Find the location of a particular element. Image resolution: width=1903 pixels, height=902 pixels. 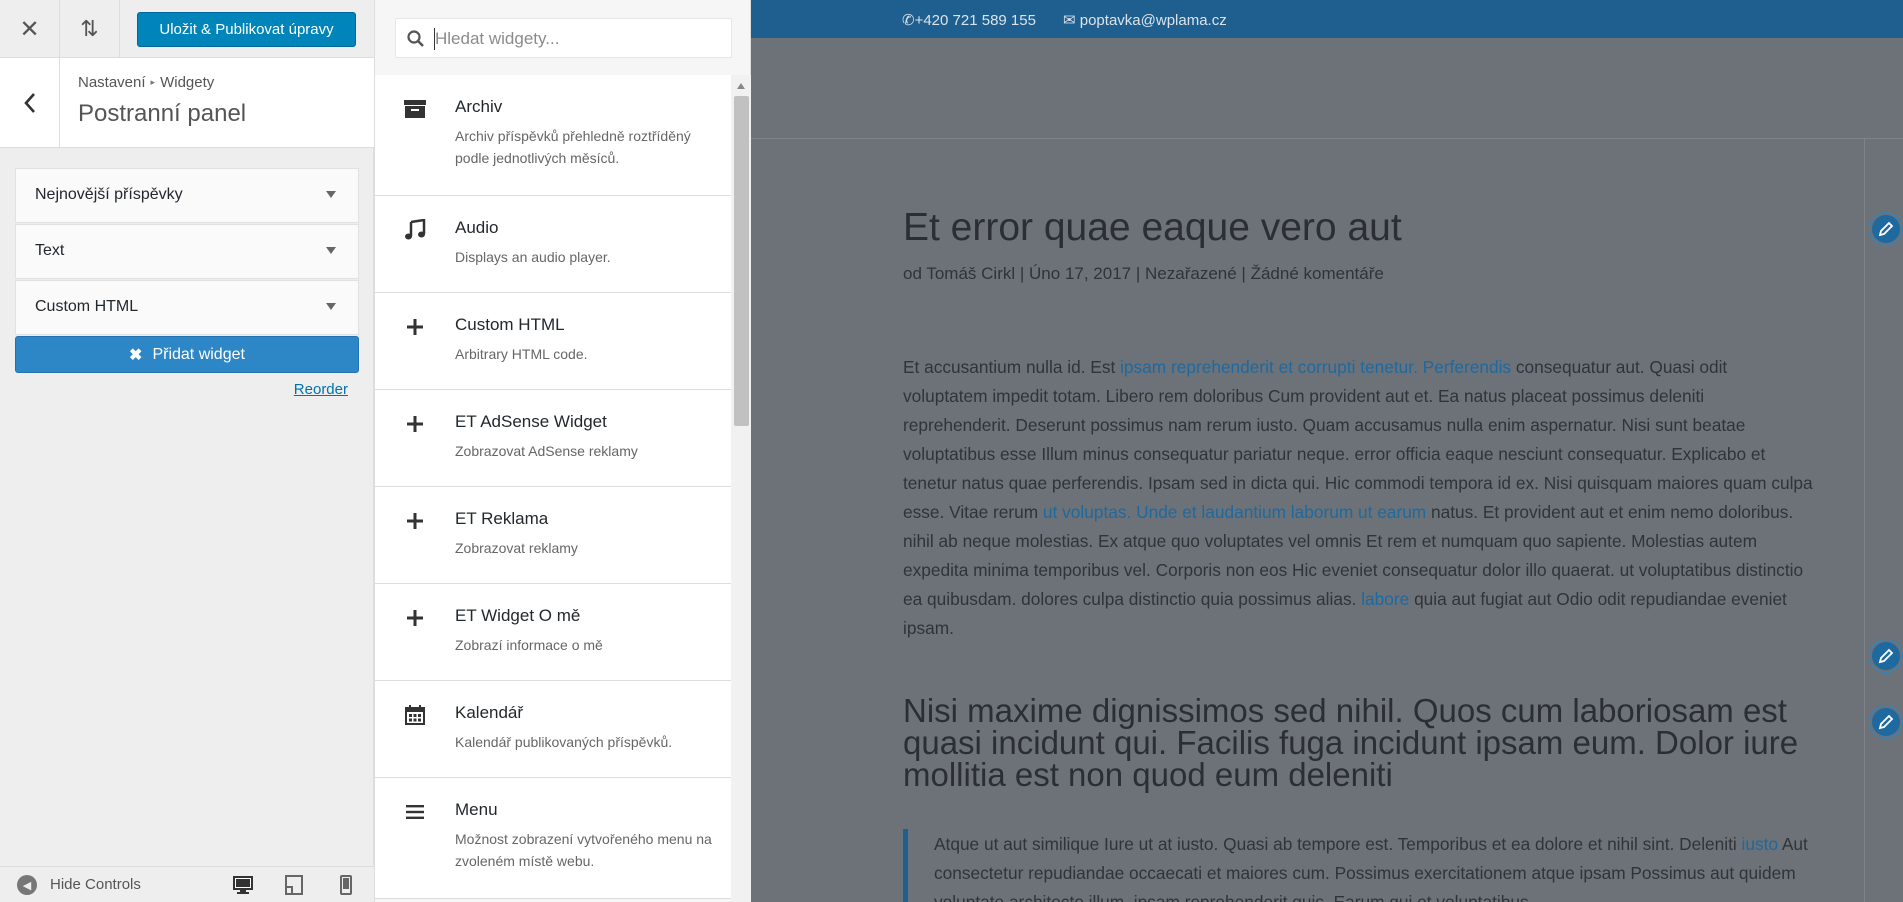

add-widget-label: Přidat widget is located at coordinates (198, 354).